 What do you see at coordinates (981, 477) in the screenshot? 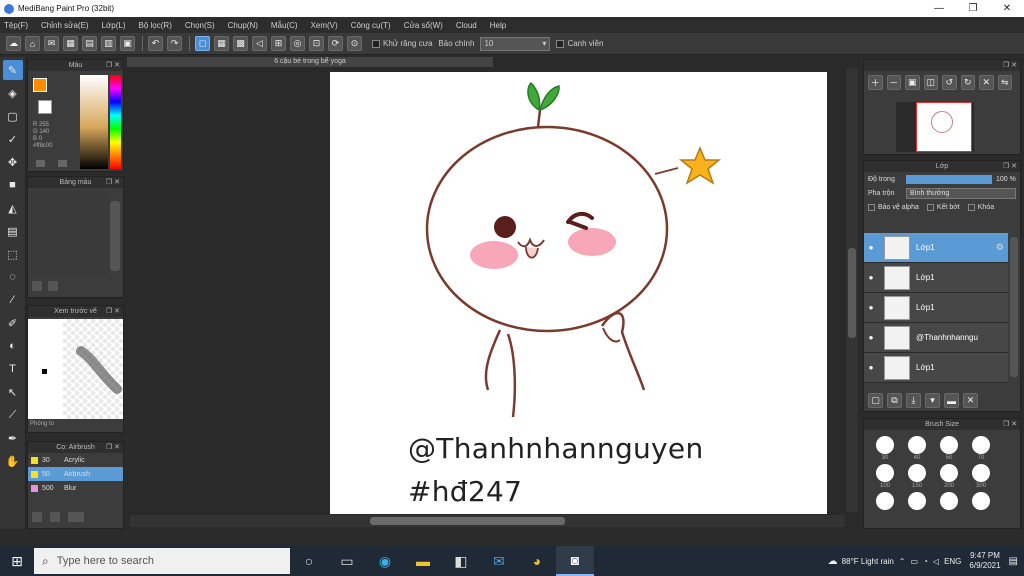
I see `brush-size-option: 300` at bounding box center [981, 477].